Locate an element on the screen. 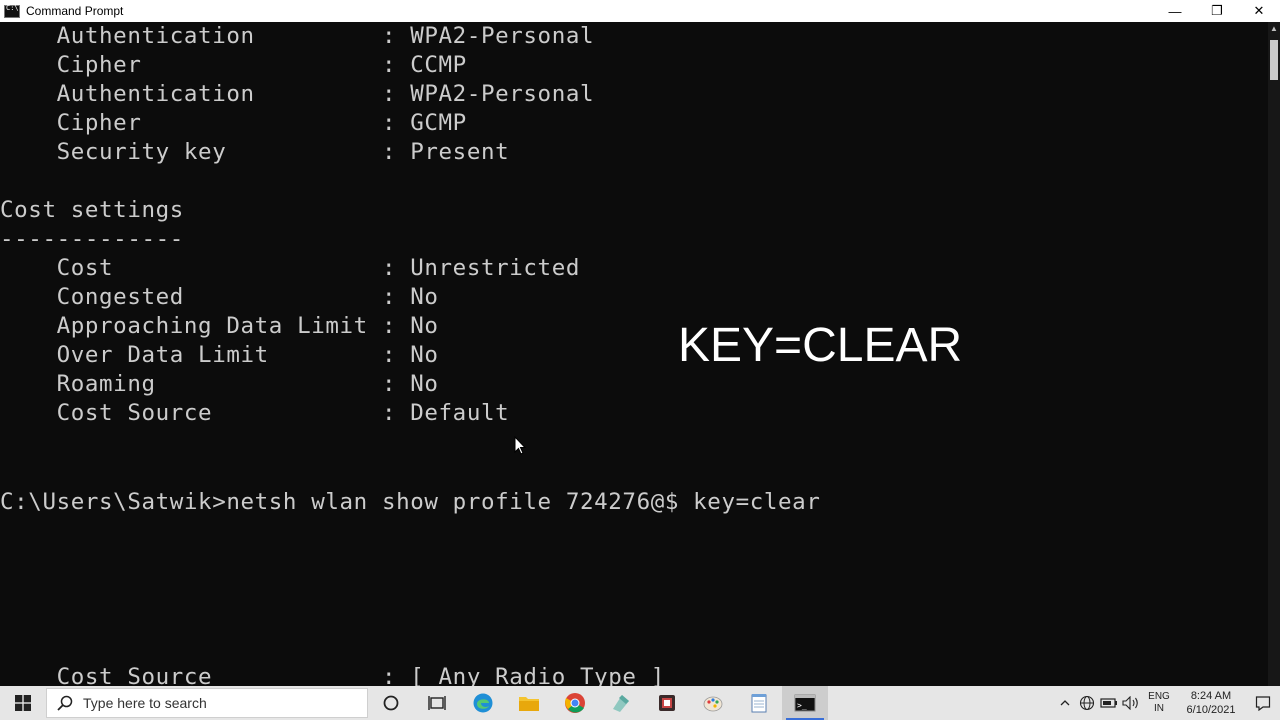 This screenshot has height=720, width=1280. chrome-icon is located at coordinates (575, 703).